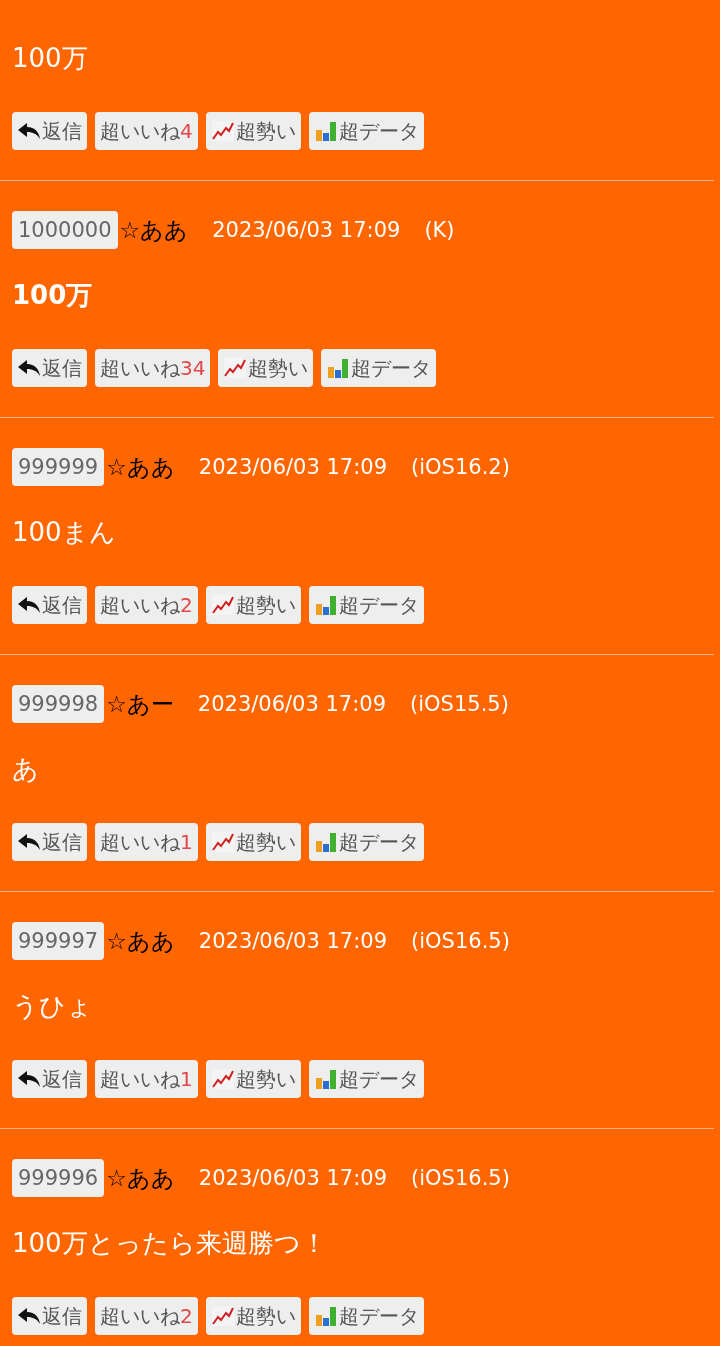 The image size is (720, 1346). What do you see at coordinates (58, 941) in the screenshot?
I see `post-number-badge: 999997` at bounding box center [58, 941].